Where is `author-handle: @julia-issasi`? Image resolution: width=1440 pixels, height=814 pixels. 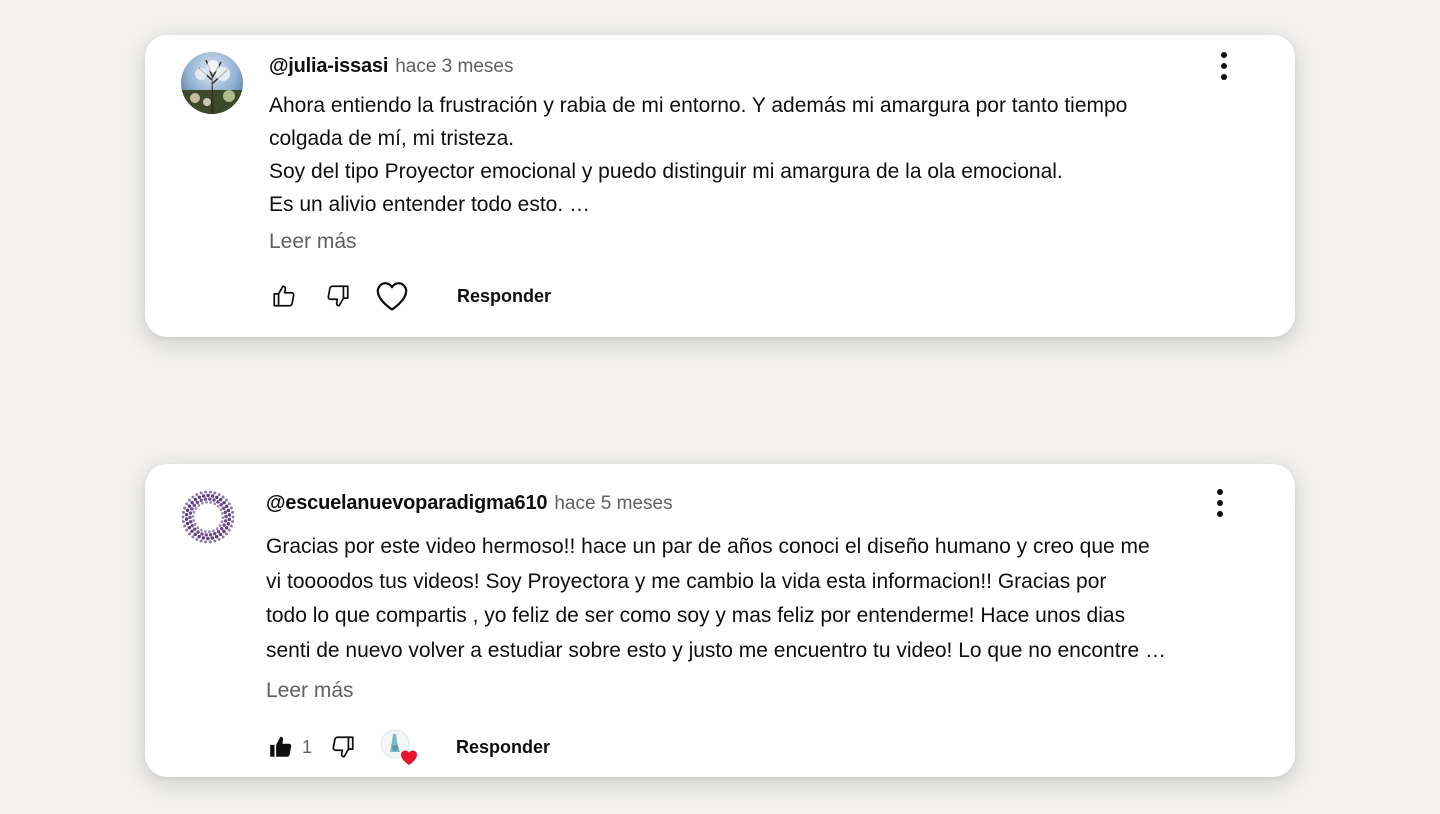
author-handle: @julia-issasi is located at coordinates (328, 66).